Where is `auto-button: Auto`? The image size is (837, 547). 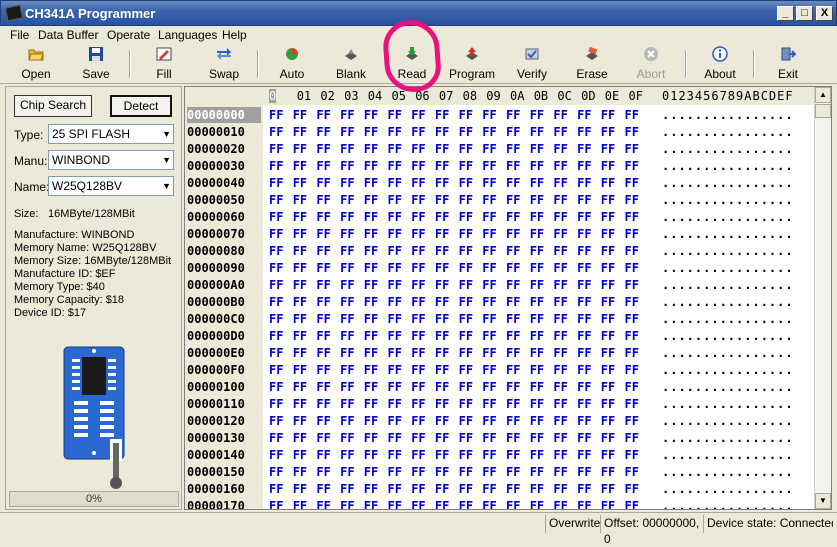
auto-button: Auto is located at coordinates (292, 64).